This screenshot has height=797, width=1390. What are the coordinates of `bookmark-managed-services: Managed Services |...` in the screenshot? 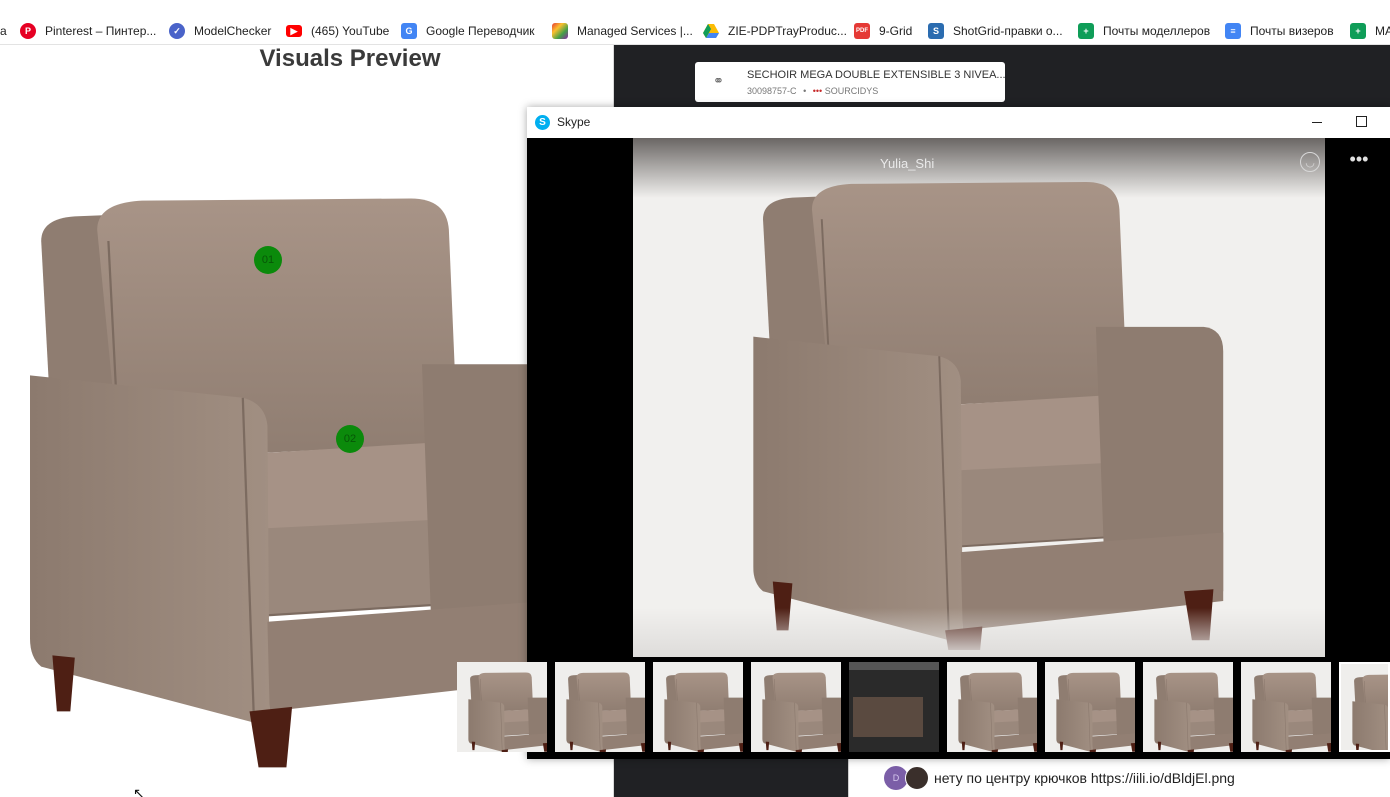 It's located at (622, 30).